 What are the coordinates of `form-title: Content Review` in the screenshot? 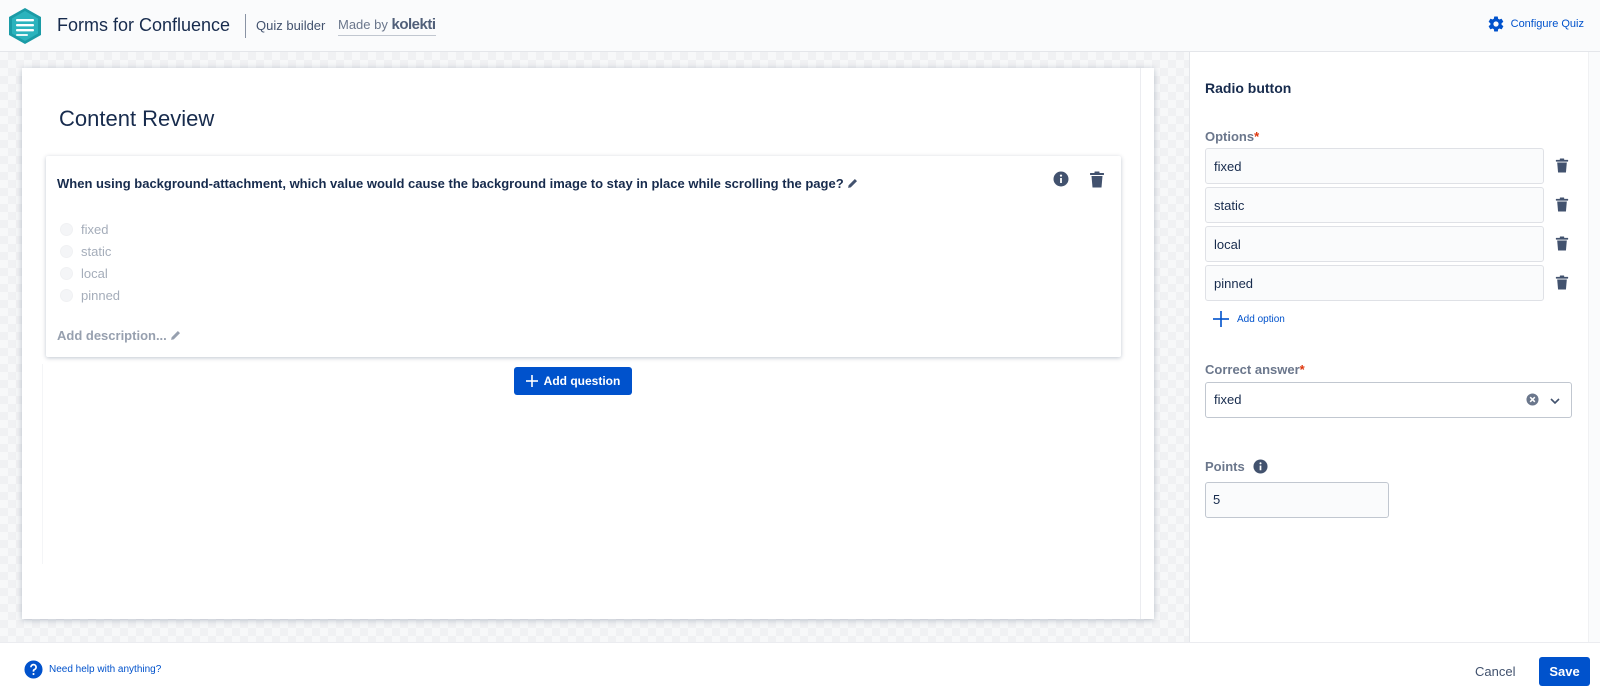 It's located at (136, 119).